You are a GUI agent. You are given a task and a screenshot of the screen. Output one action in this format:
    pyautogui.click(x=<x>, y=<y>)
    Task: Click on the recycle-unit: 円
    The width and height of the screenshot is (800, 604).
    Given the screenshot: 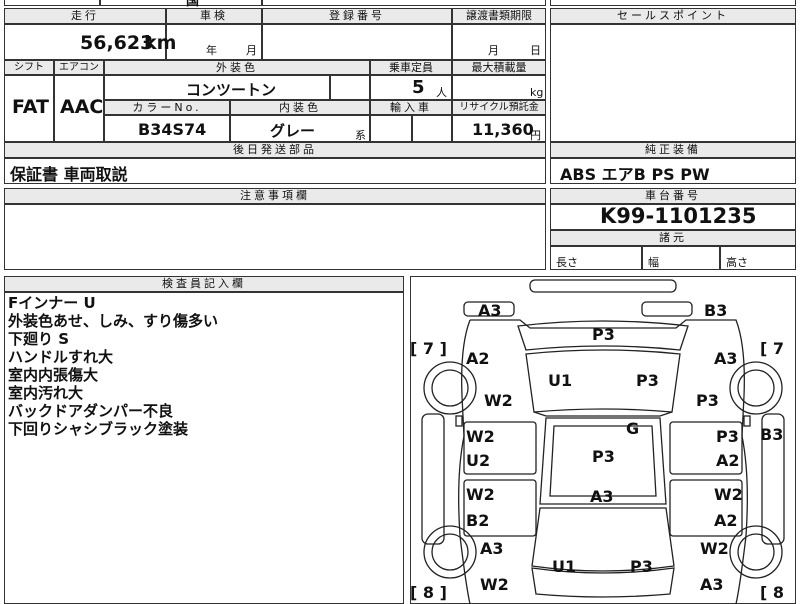 What is the action you would take?
    pyautogui.click(x=535, y=135)
    